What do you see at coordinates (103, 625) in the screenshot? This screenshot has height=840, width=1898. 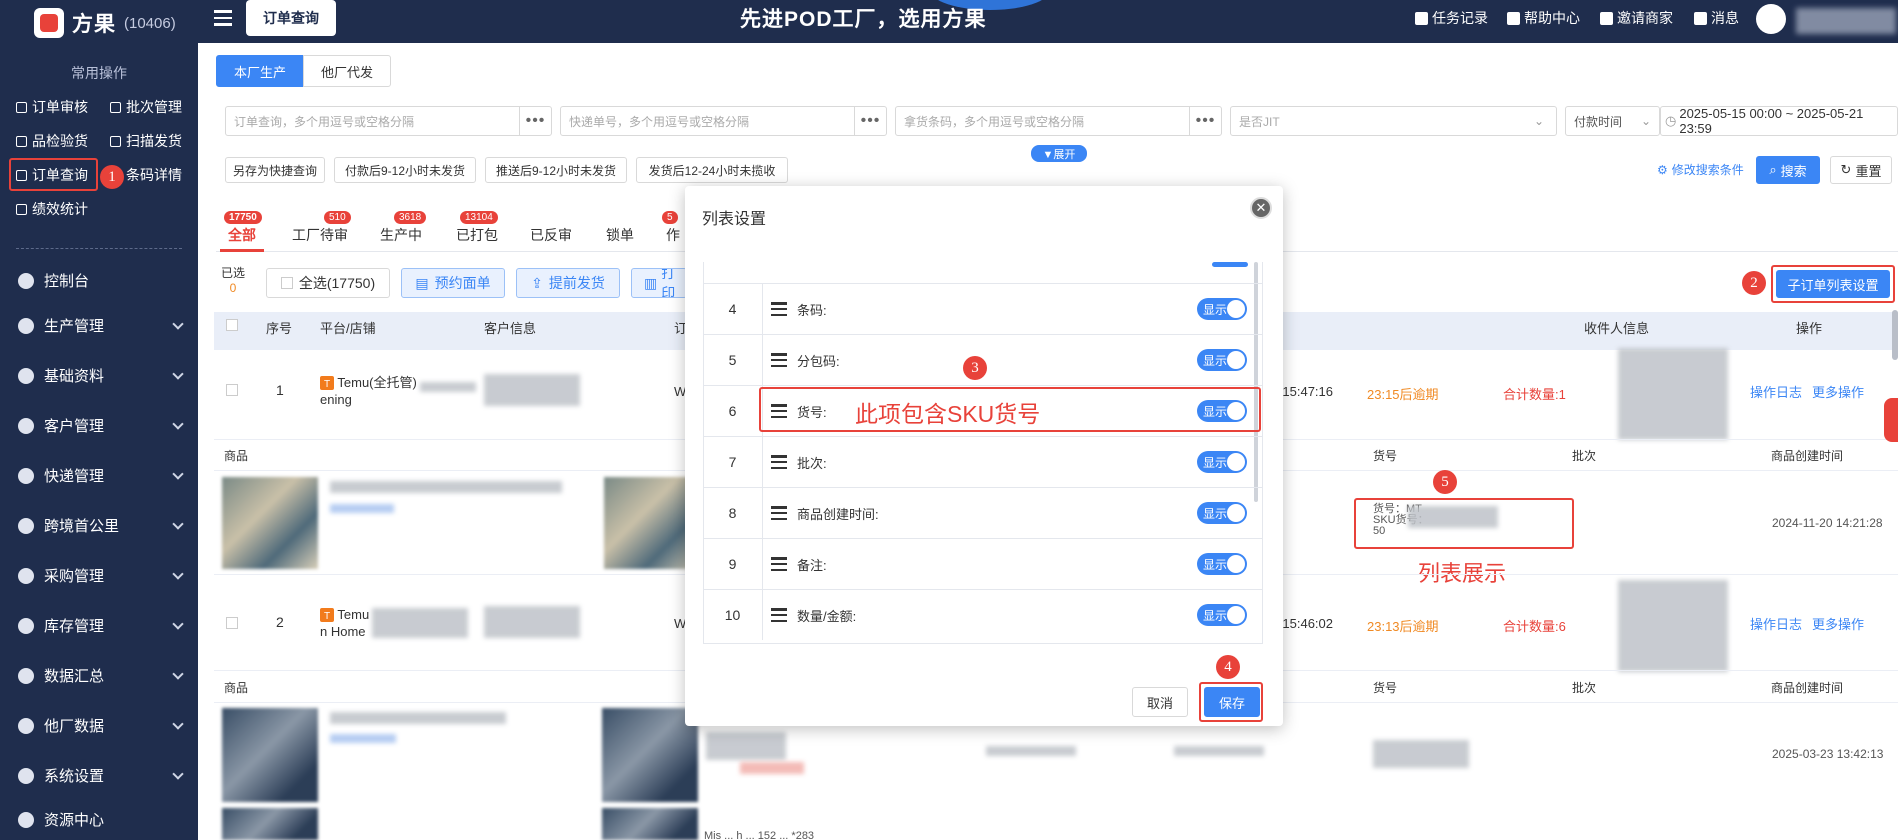 I see `nav-inventory: 库存管理` at bounding box center [103, 625].